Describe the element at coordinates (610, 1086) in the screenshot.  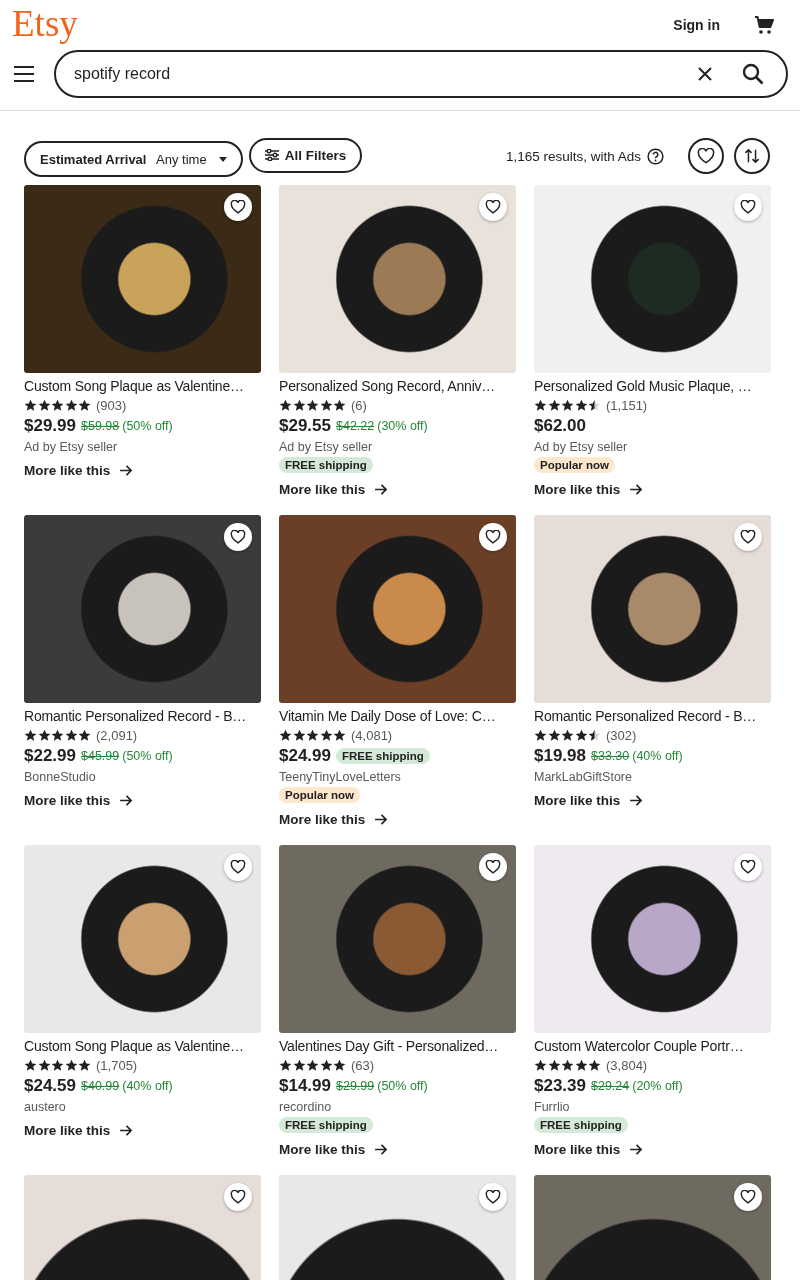
I see `original-price: $29.24` at that location.